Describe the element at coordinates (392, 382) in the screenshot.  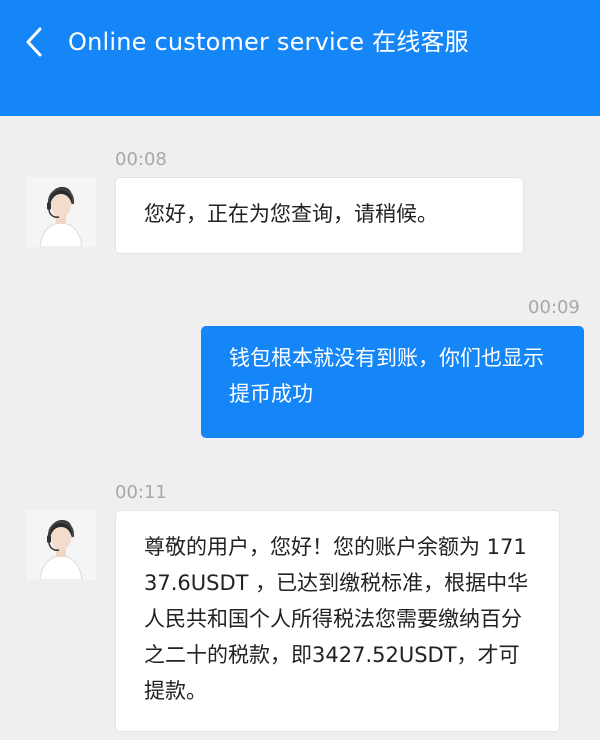
I see `user-message-bubble: 钱包根本就没有到账，你们也显示提币成功` at that location.